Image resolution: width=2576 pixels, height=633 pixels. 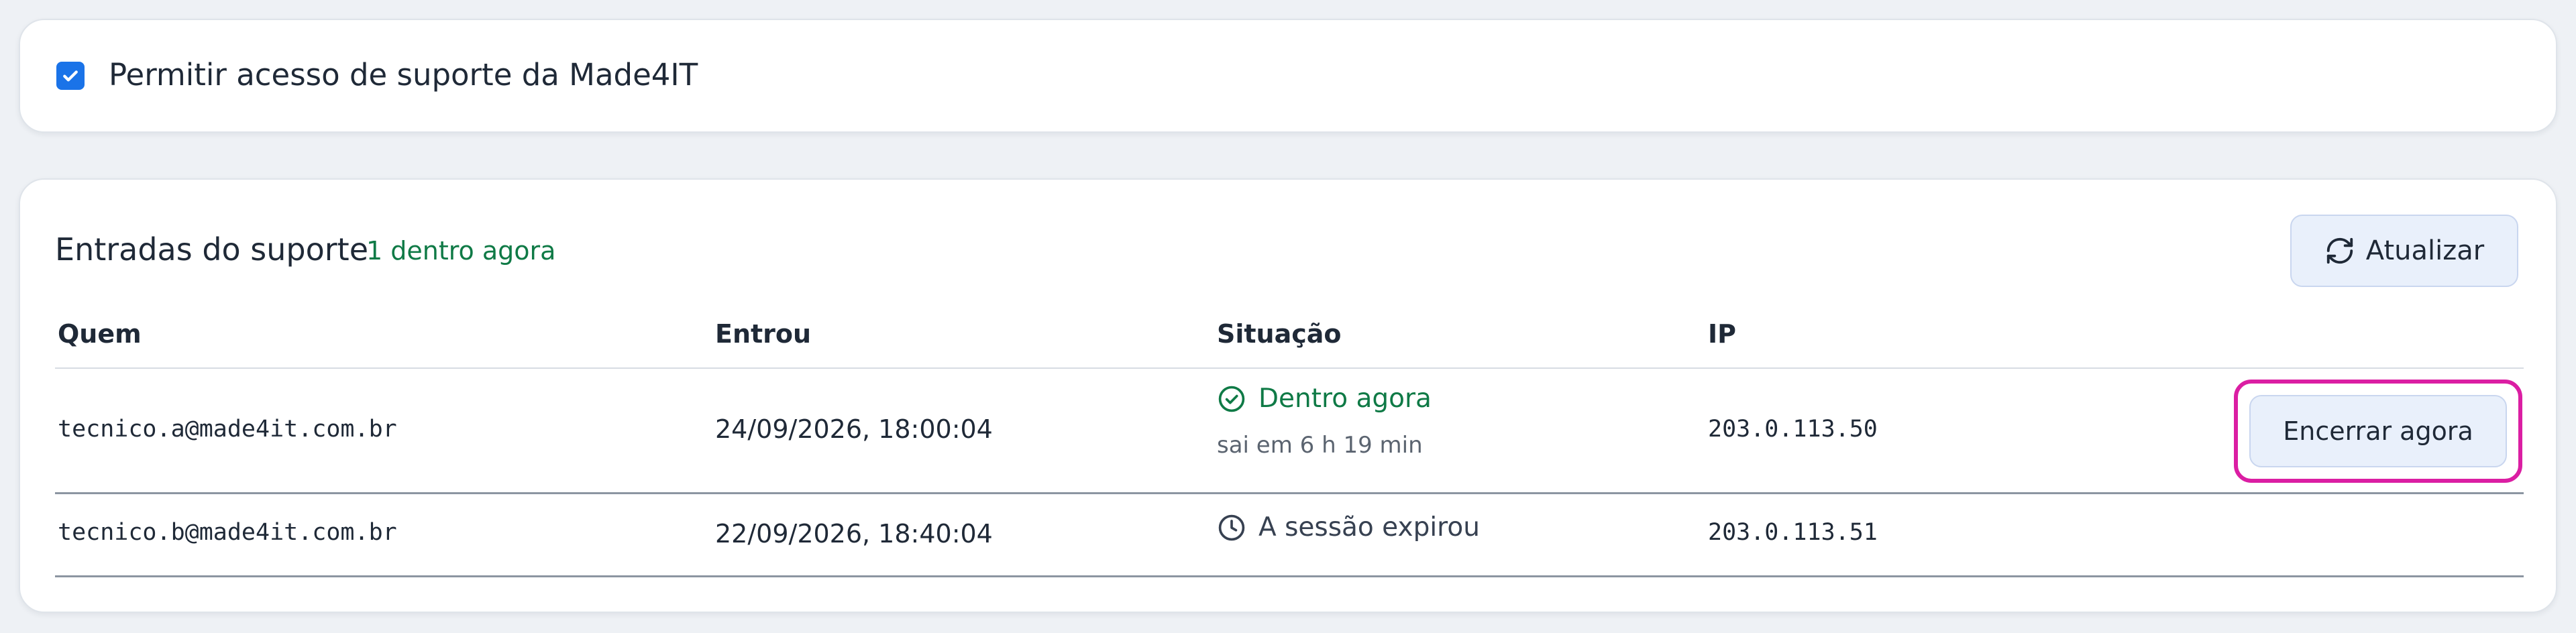 What do you see at coordinates (2339, 250) in the screenshot?
I see `refresh-icon` at bounding box center [2339, 250].